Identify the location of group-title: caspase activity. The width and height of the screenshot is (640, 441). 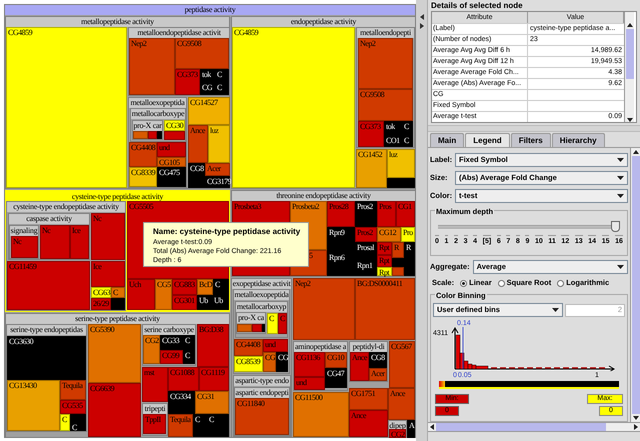
(49, 219).